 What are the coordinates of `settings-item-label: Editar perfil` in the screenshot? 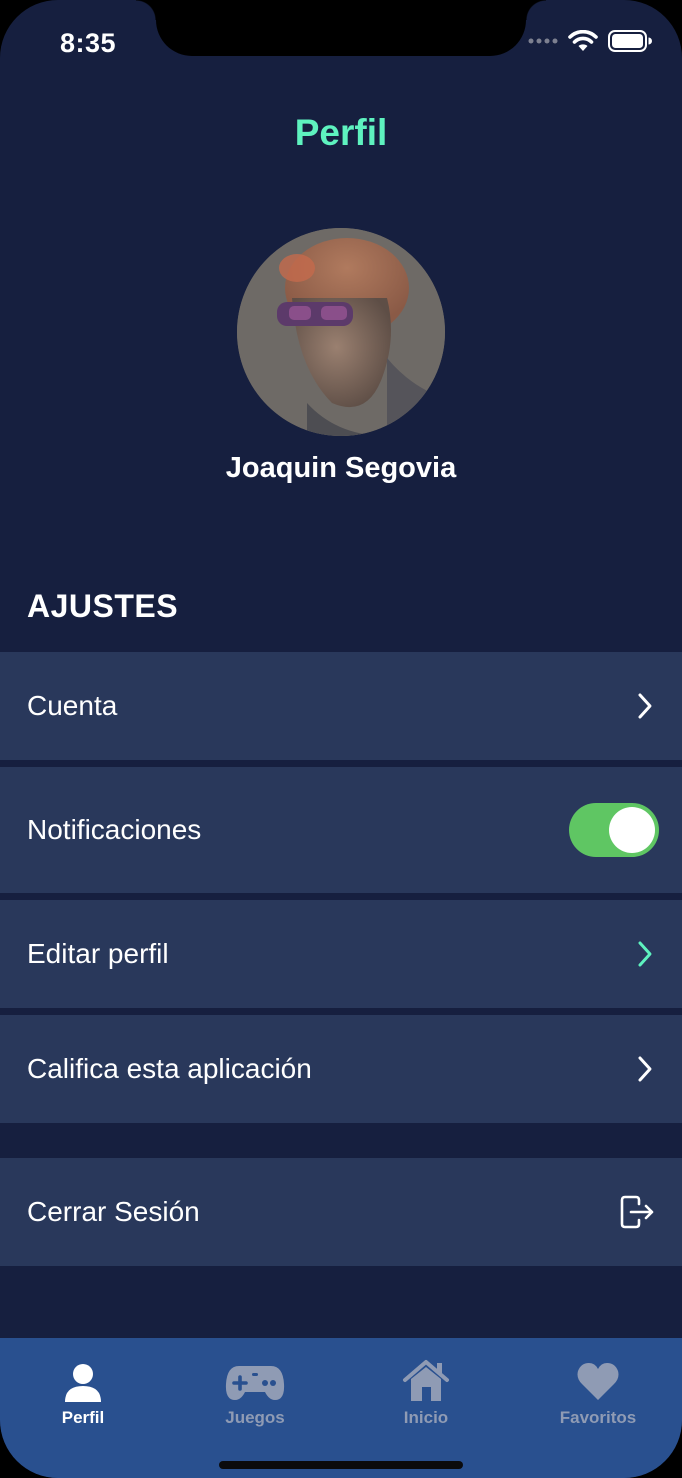 It's located at (98, 953).